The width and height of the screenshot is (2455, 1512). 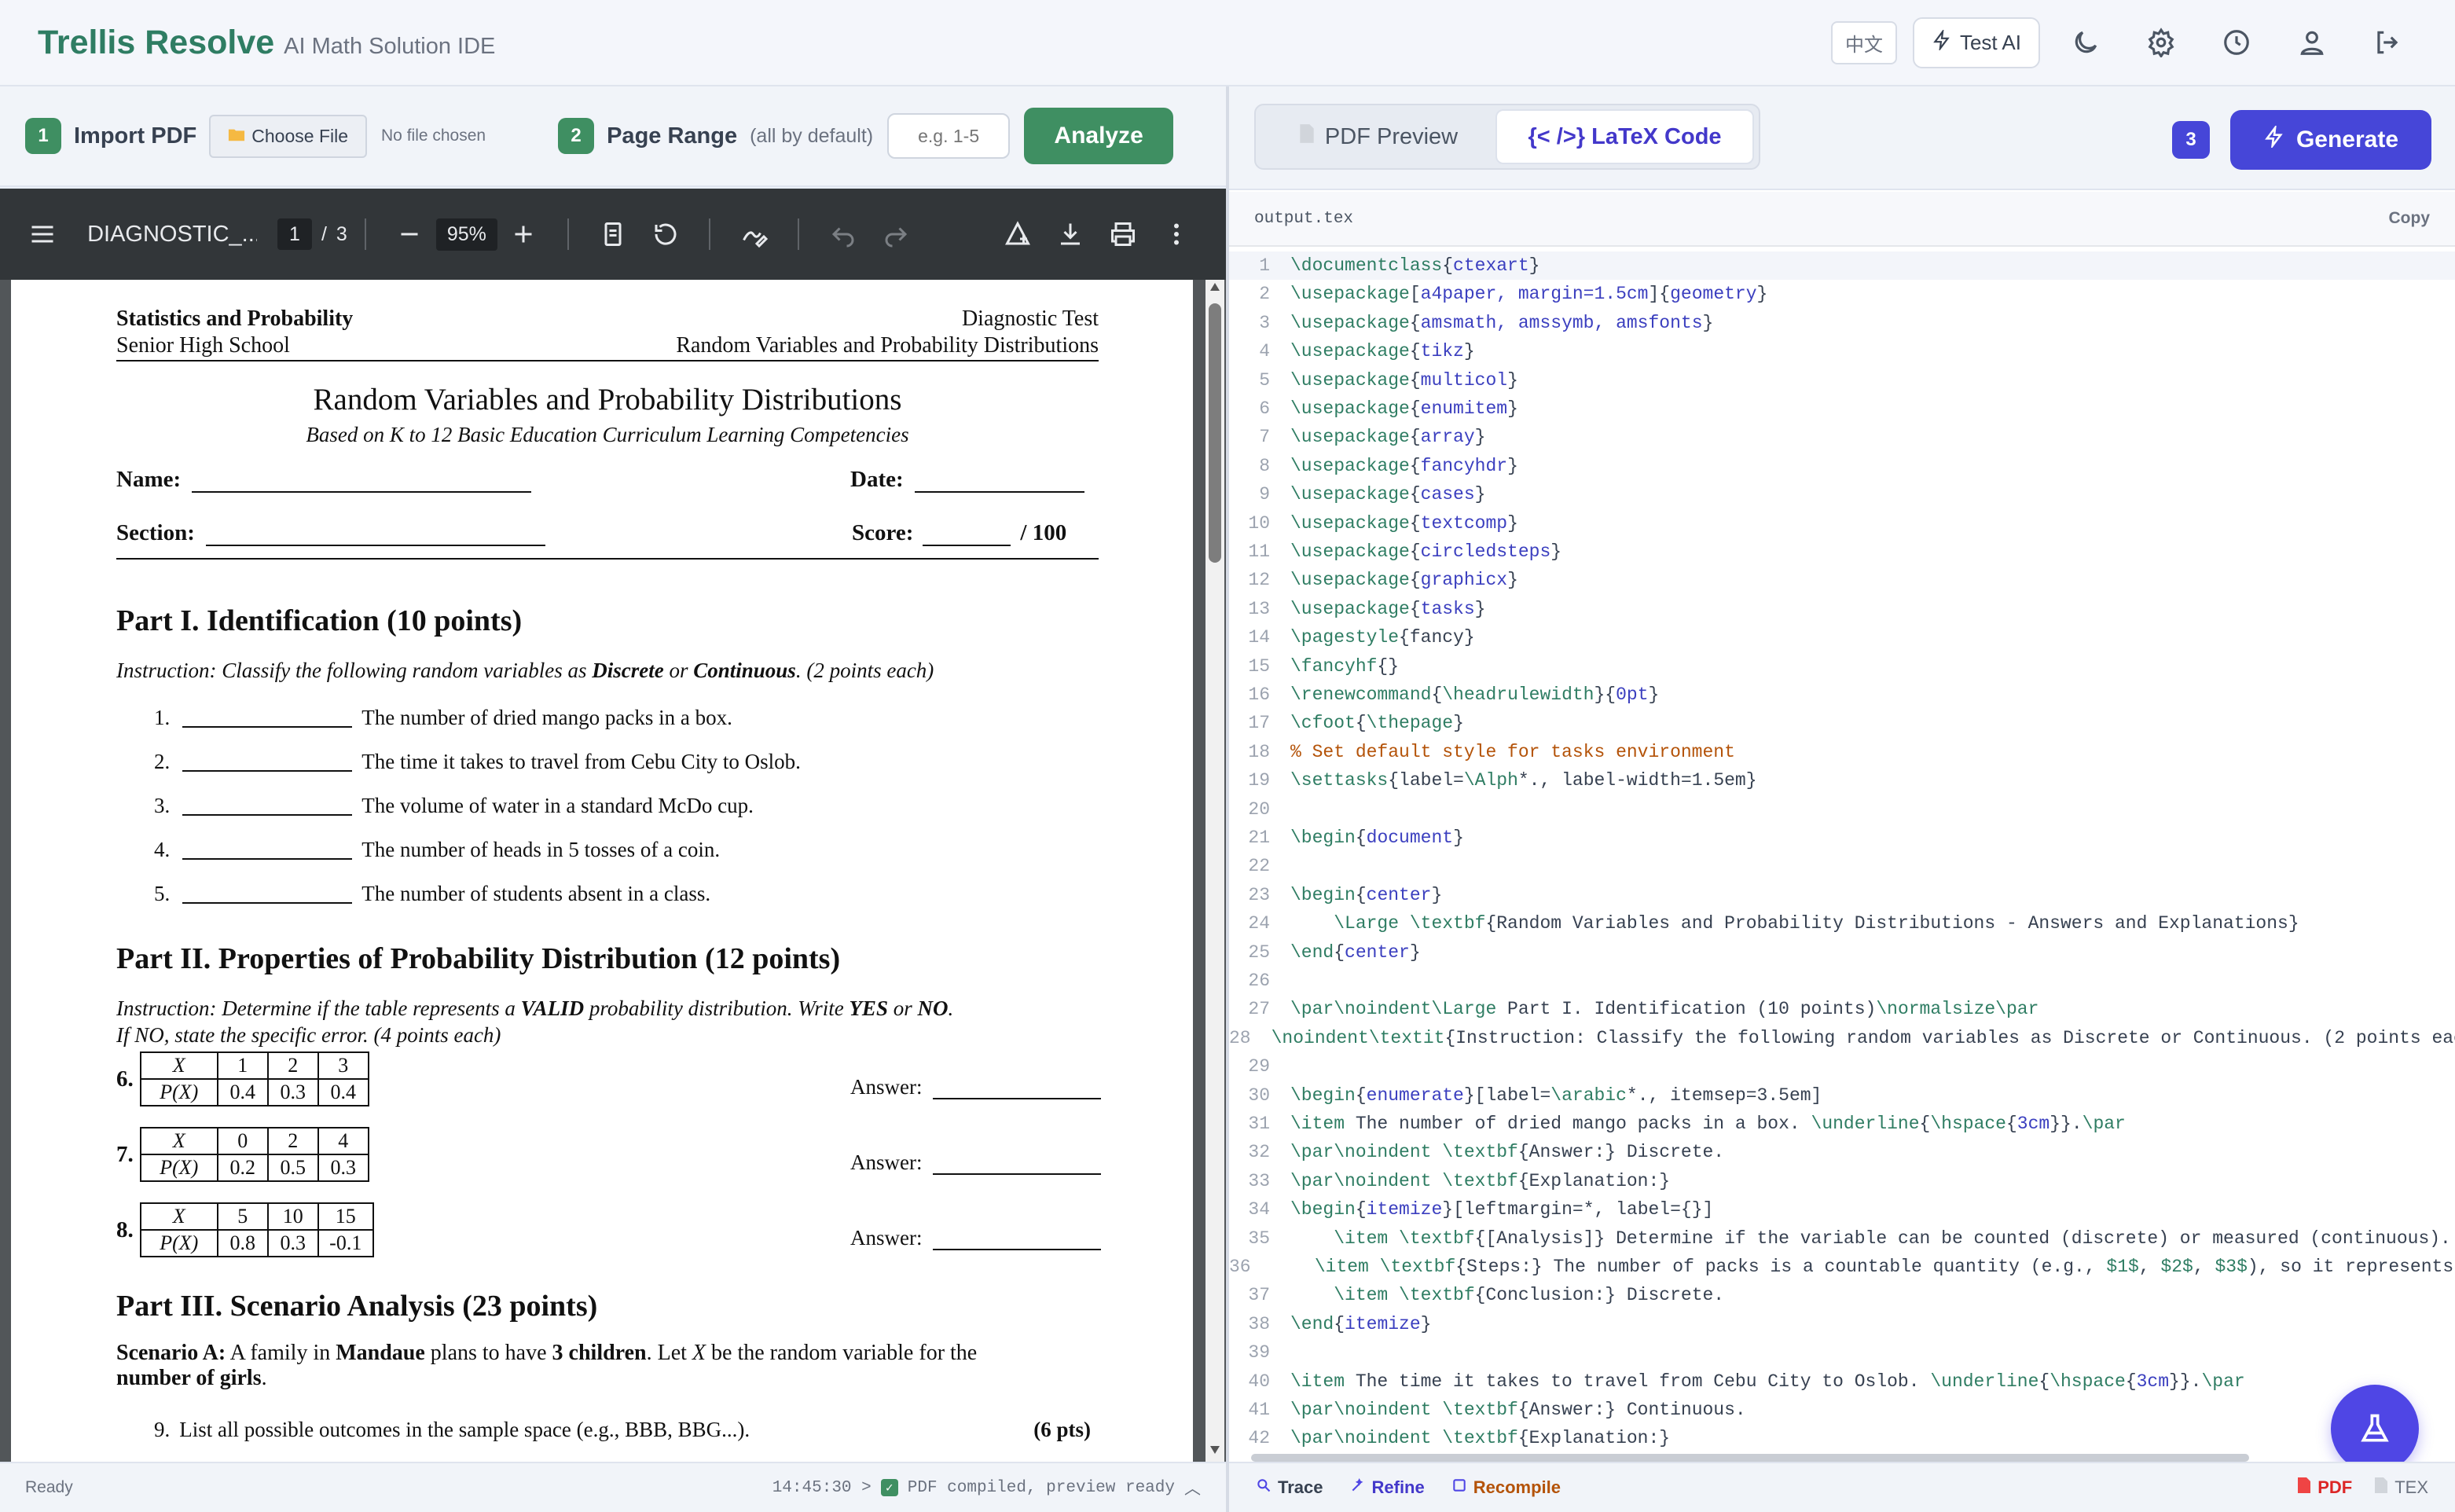 What do you see at coordinates (1070, 234) in the screenshot?
I see `download-button` at bounding box center [1070, 234].